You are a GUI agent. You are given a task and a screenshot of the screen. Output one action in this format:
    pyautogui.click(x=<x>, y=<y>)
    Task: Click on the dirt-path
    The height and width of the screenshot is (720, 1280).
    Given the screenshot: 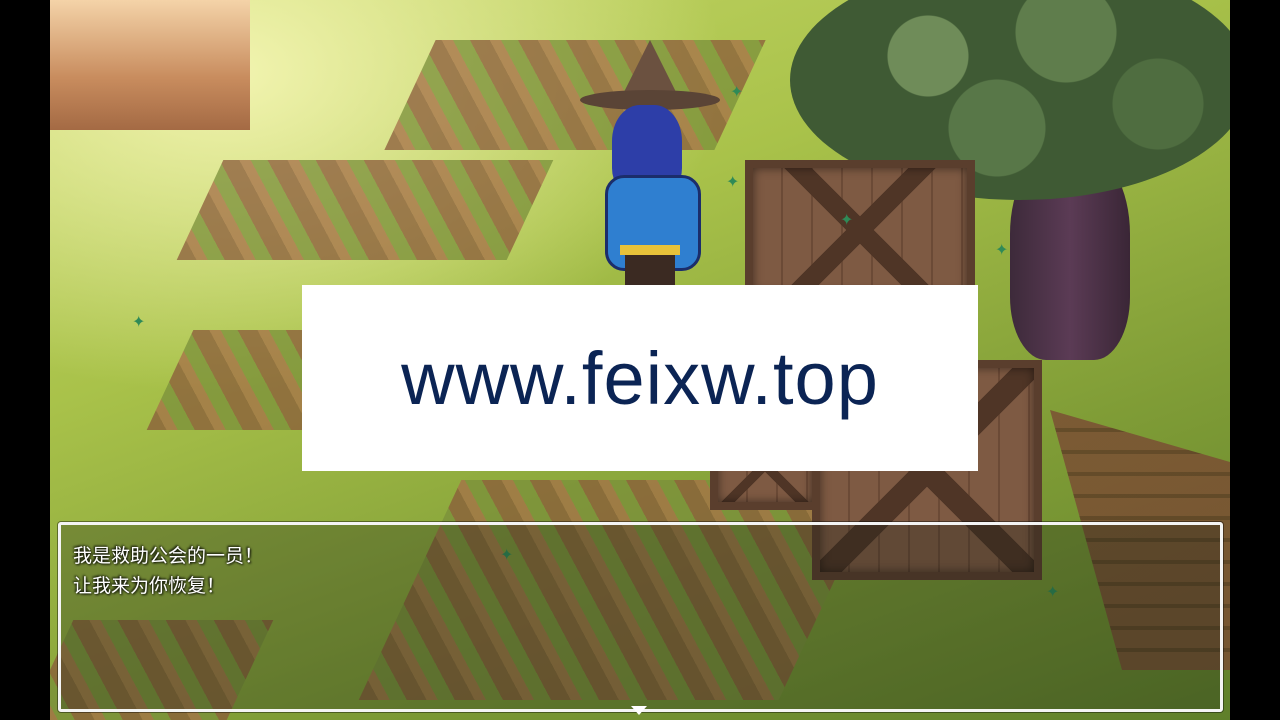 What is the action you would take?
    pyautogui.click(x=365, y=210)
    